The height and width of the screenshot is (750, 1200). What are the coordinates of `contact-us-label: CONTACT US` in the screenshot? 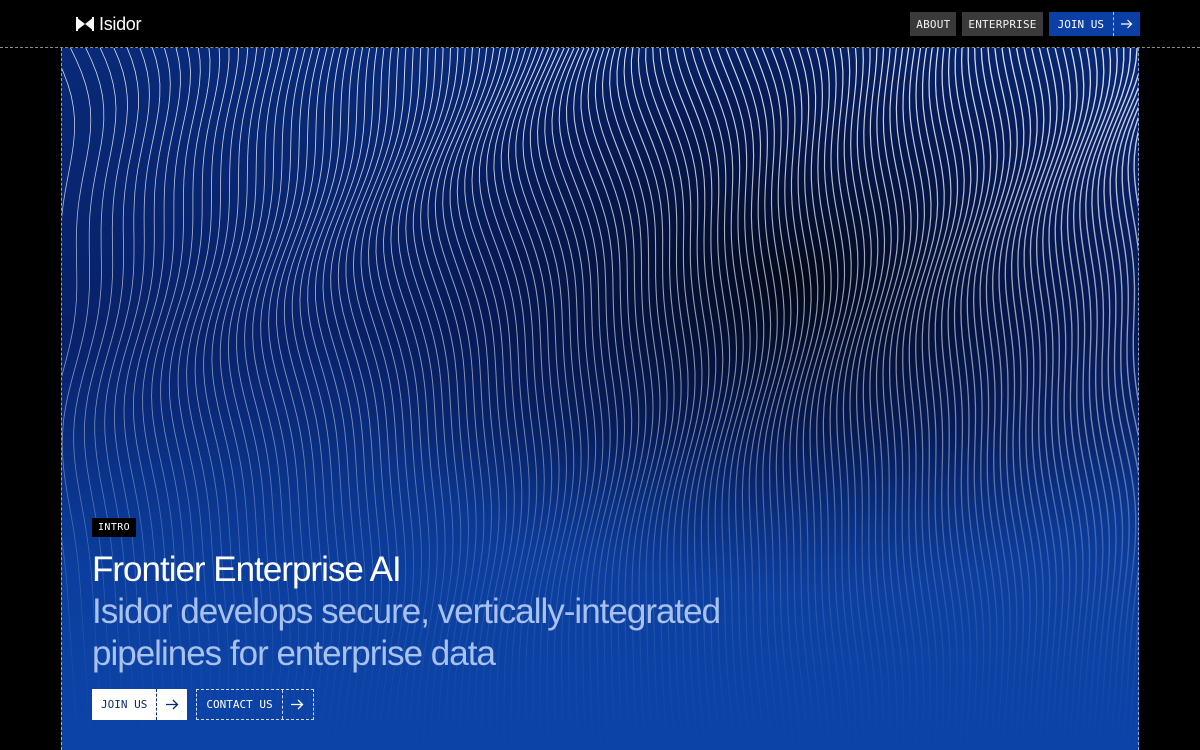 It's located at (239, 704).